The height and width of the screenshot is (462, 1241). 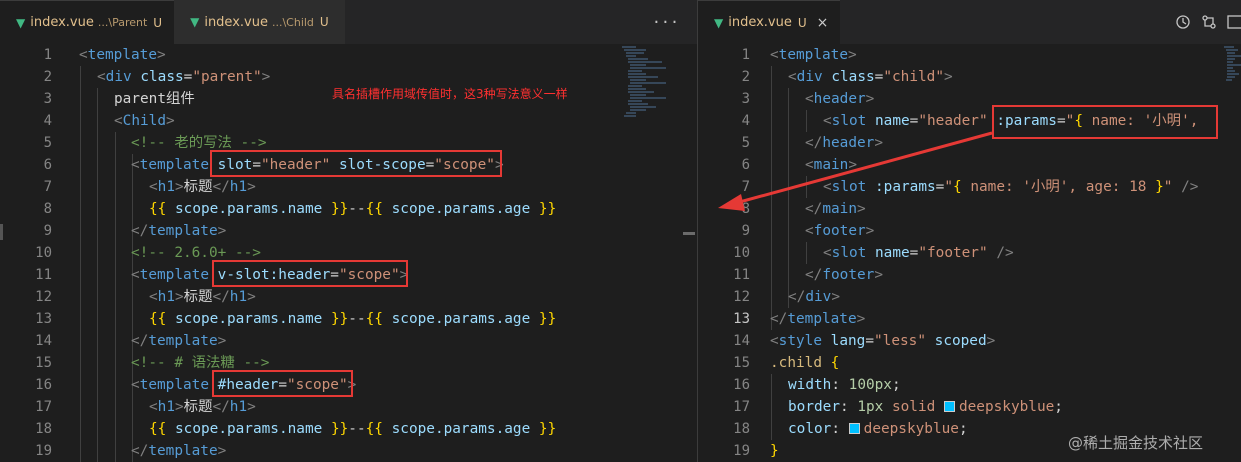 I want to click on code-line: </footer>, so click(x=844, y=275).